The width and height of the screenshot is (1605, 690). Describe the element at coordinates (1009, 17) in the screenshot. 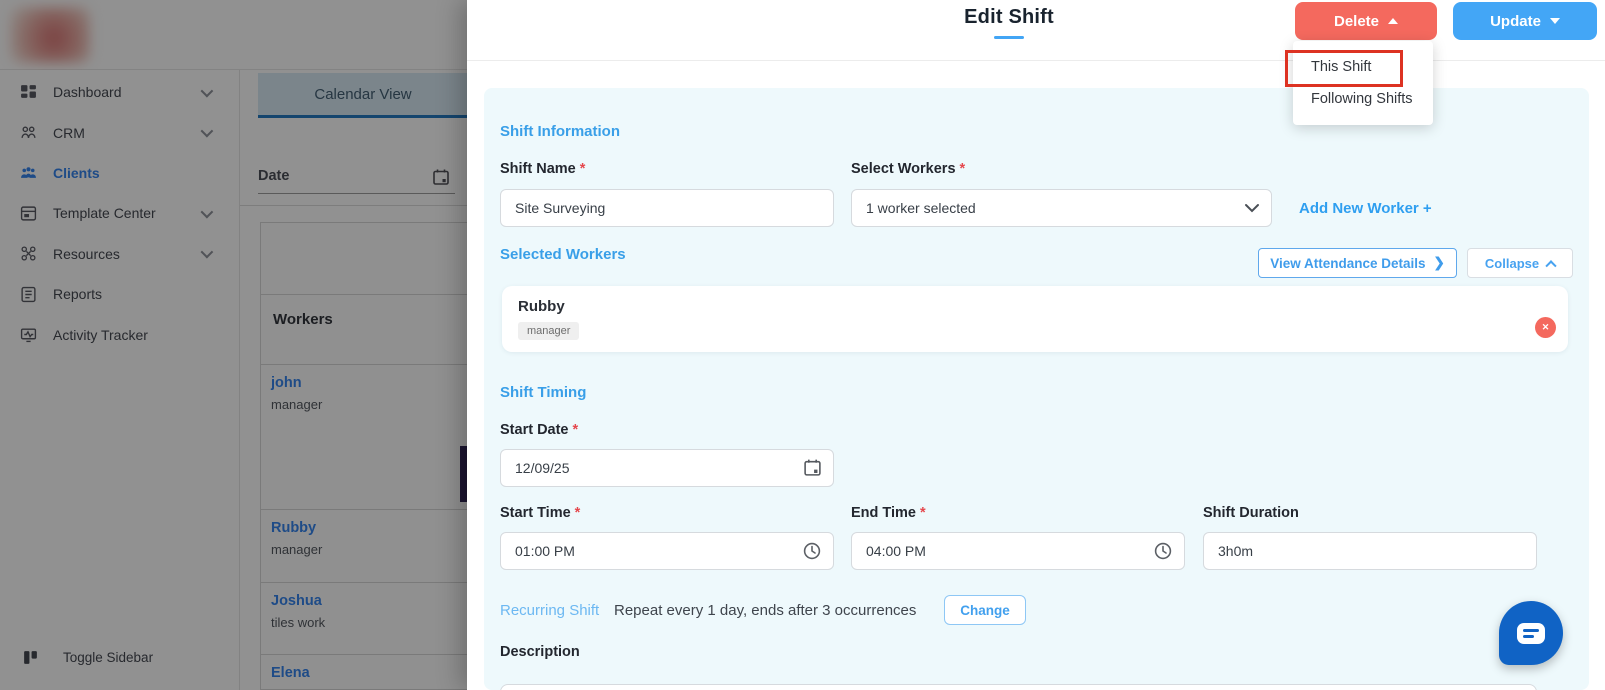

I see `modal-title: Edit Shift` at that location.